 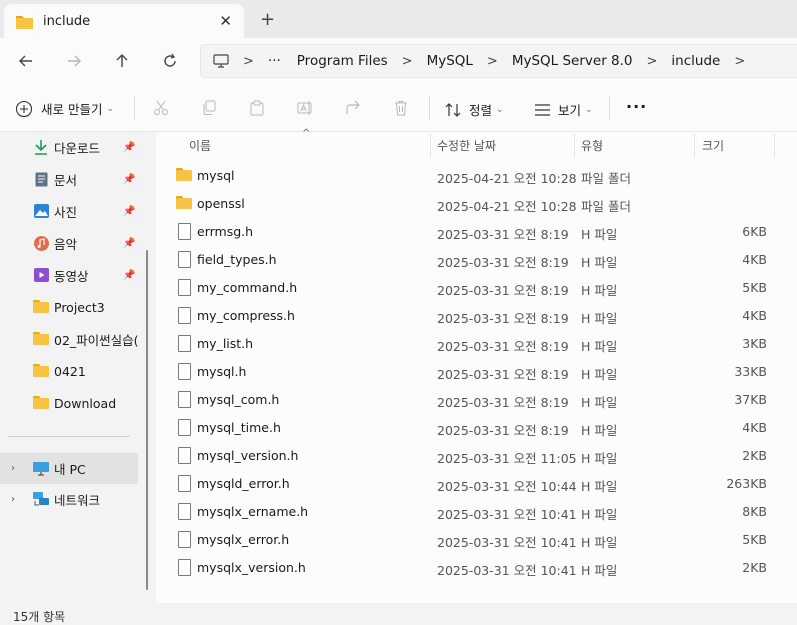 What do you see at coordinates (507, 206) in the screenshot?
I see `file-modified: 2025-04-21 오전 10:28` at bounding box center [507, 206].